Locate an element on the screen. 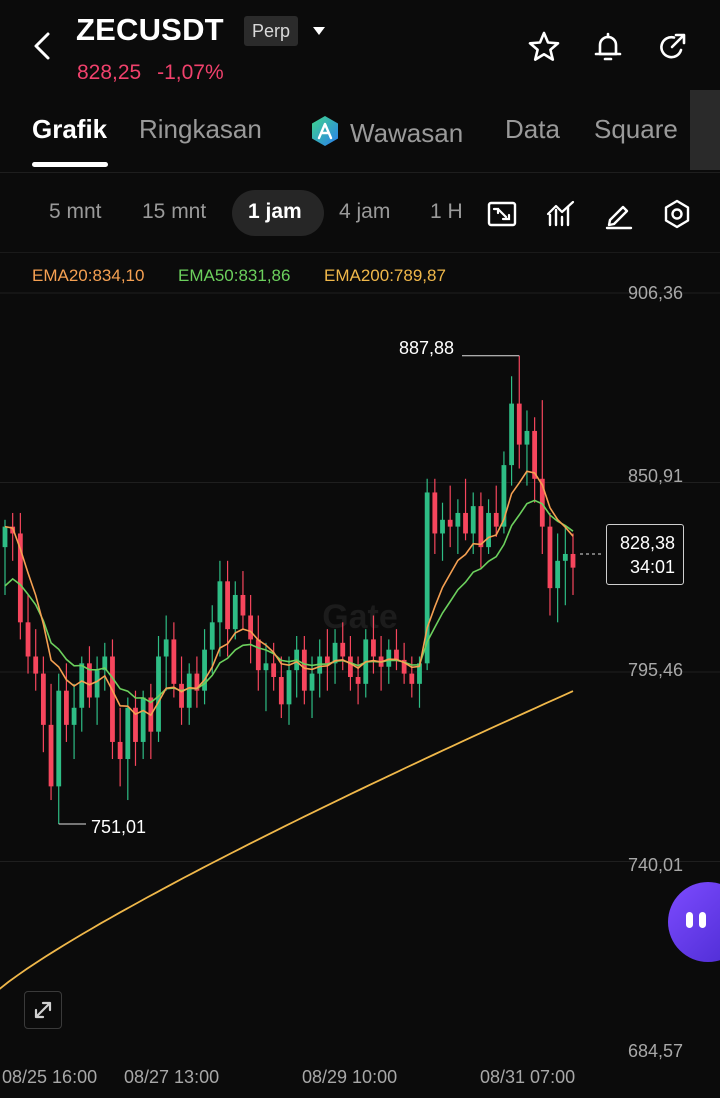 This screenshot has height=1098, width=720. favorite-button is located at coordinates (544, 47).